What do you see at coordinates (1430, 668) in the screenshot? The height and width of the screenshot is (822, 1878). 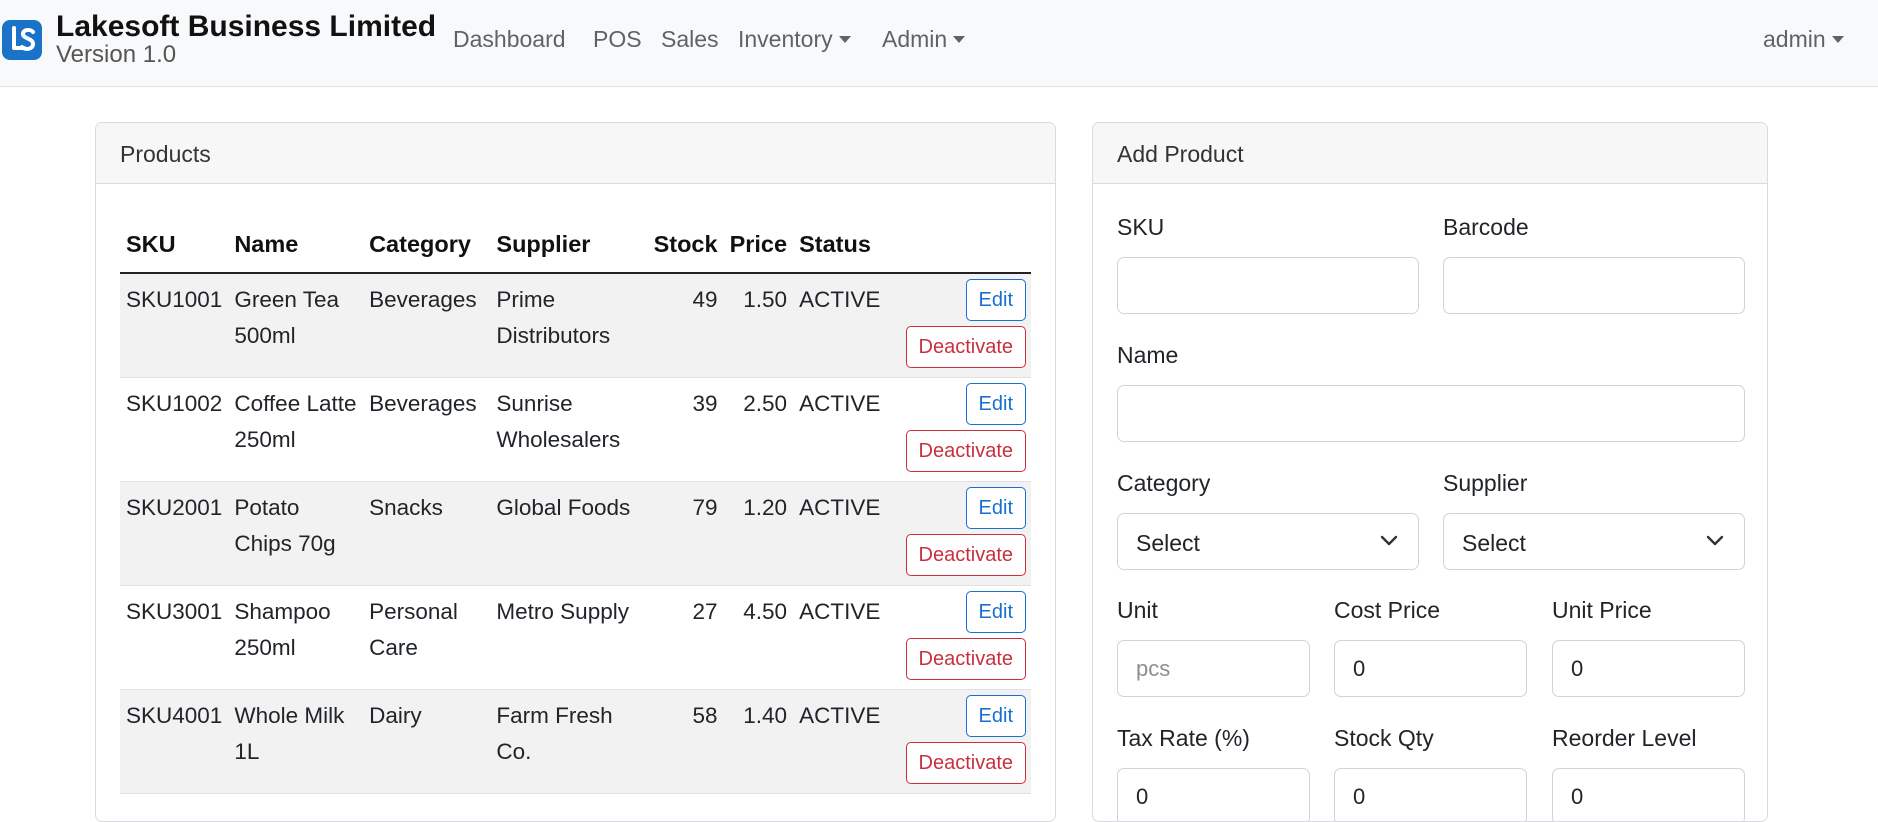 I see `cost-price-input` at bounding box center [1430, 668].